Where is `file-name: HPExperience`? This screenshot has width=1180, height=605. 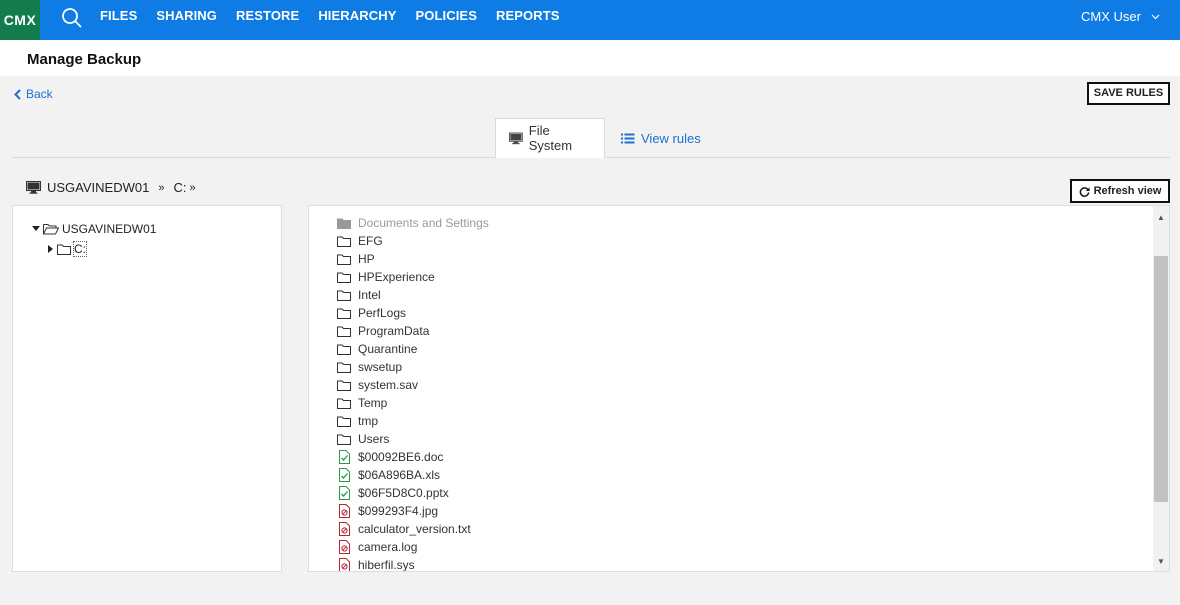 file-name: HPExperience is located at coordinates (396, 277).